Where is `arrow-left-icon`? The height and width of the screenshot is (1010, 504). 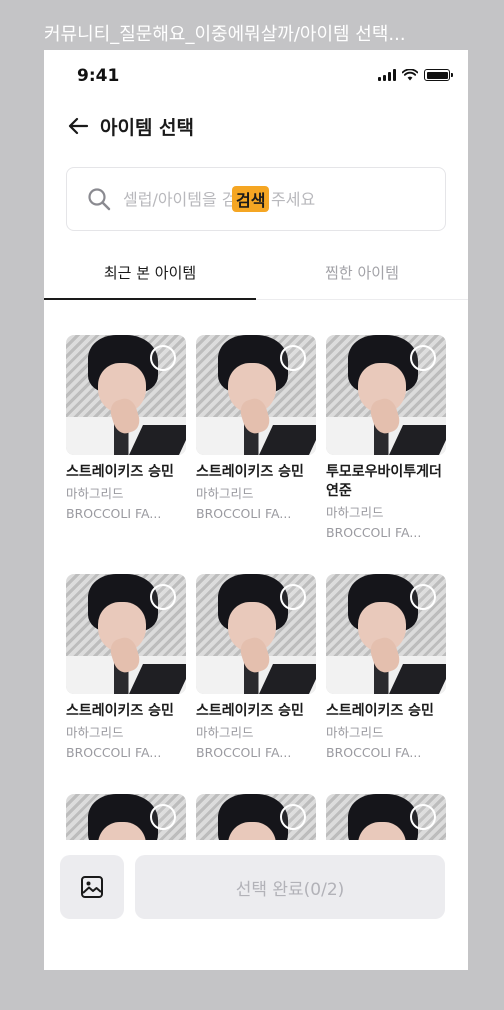 arrow-left-icon is located at coordinates (78, 126).